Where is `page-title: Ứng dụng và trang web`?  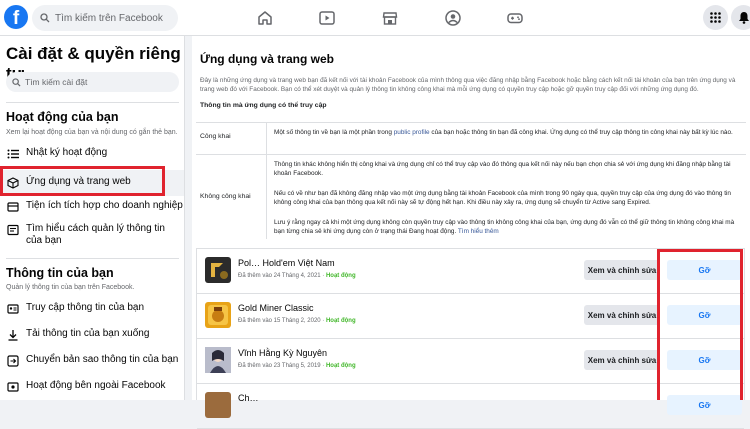
page-title: Ứng dụng và trang web is located at coordinates (267, 59).